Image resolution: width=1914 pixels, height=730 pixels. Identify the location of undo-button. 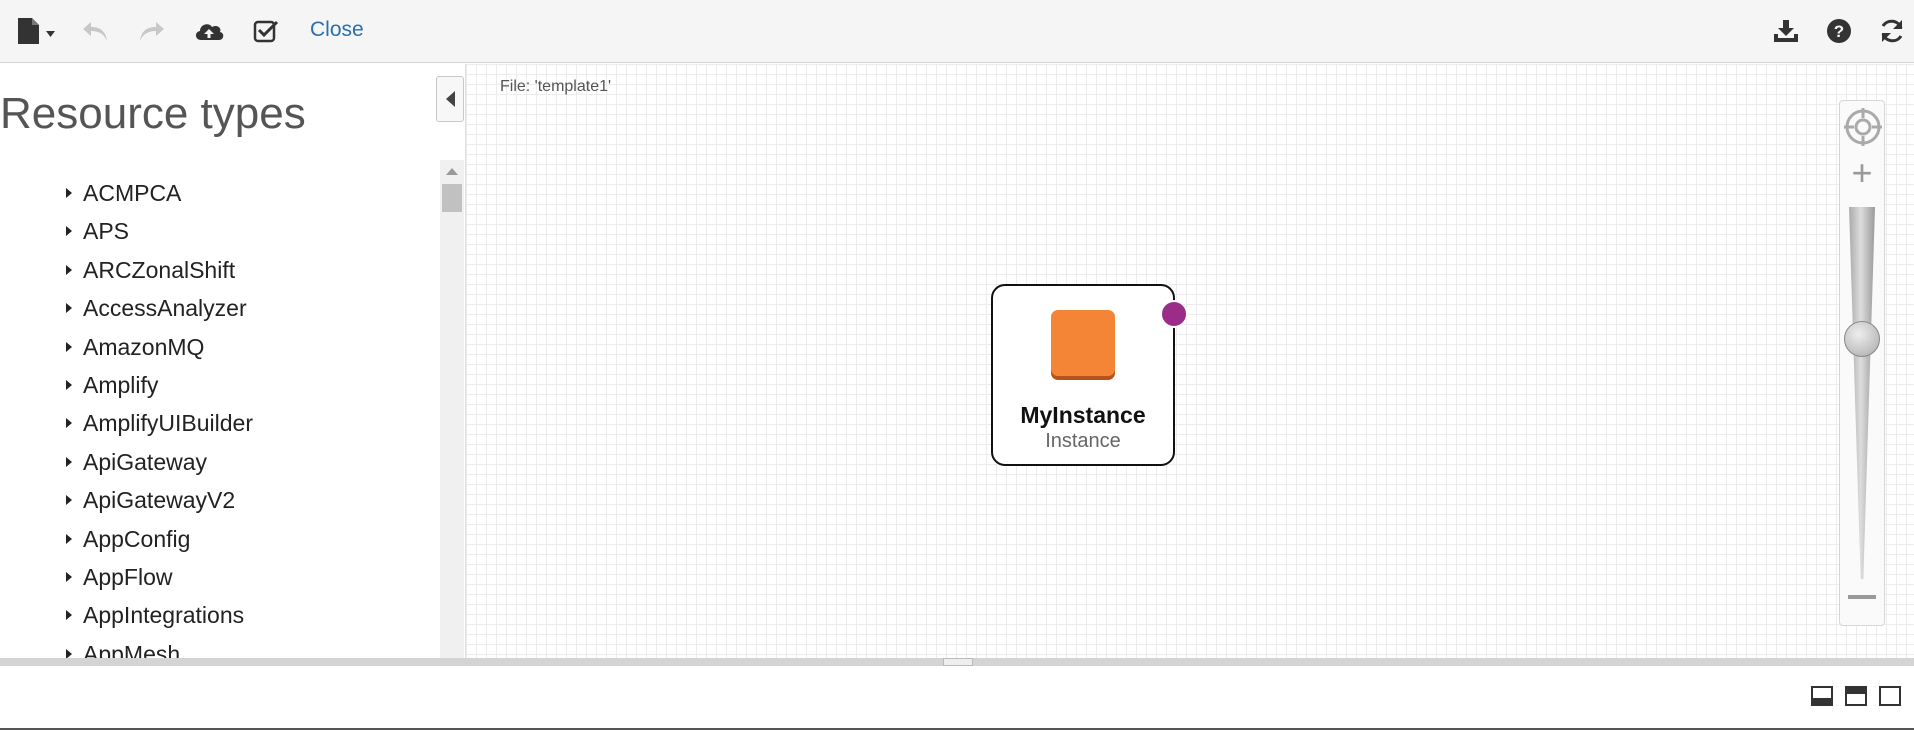
(96, 31).